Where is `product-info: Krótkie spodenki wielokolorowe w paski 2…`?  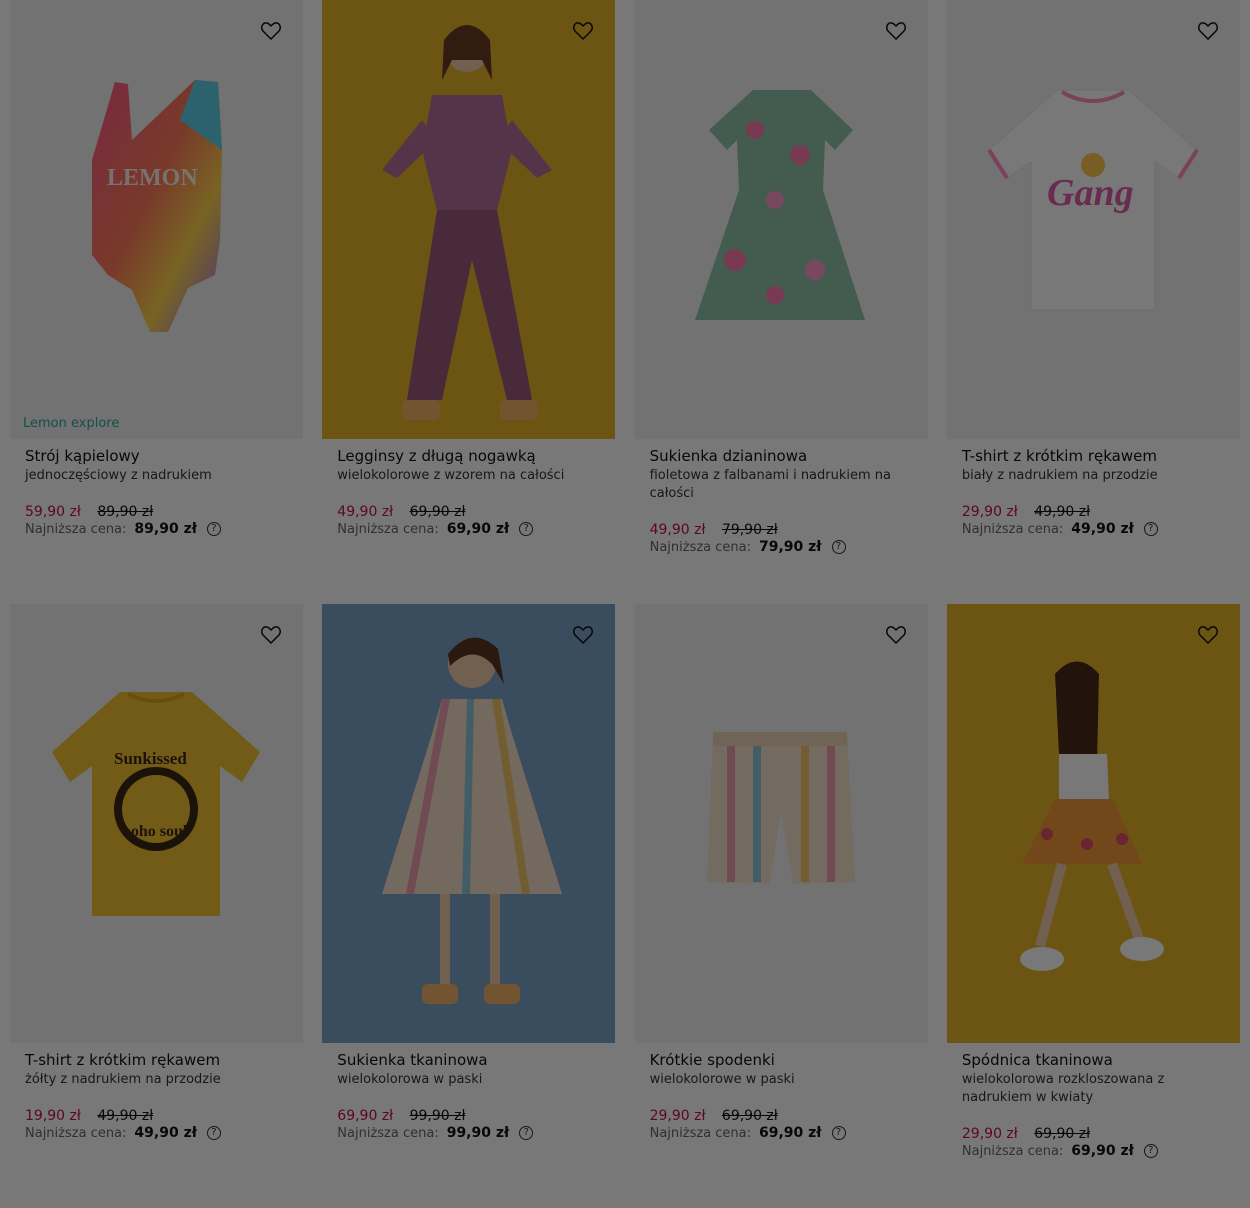
product-info: Krótkie spodenki wielokolorowe w paski 2… is located at coordinates (781, 1092).